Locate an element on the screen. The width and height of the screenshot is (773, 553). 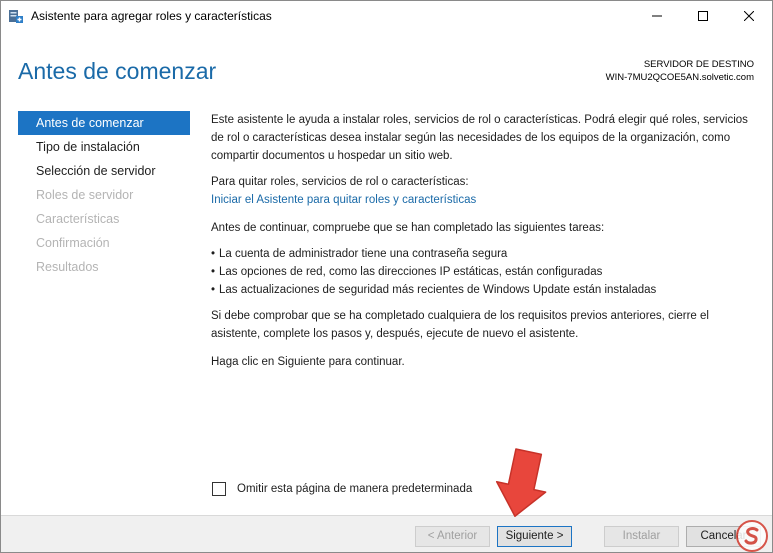
minimize-button is located at coordinates (657, 16).